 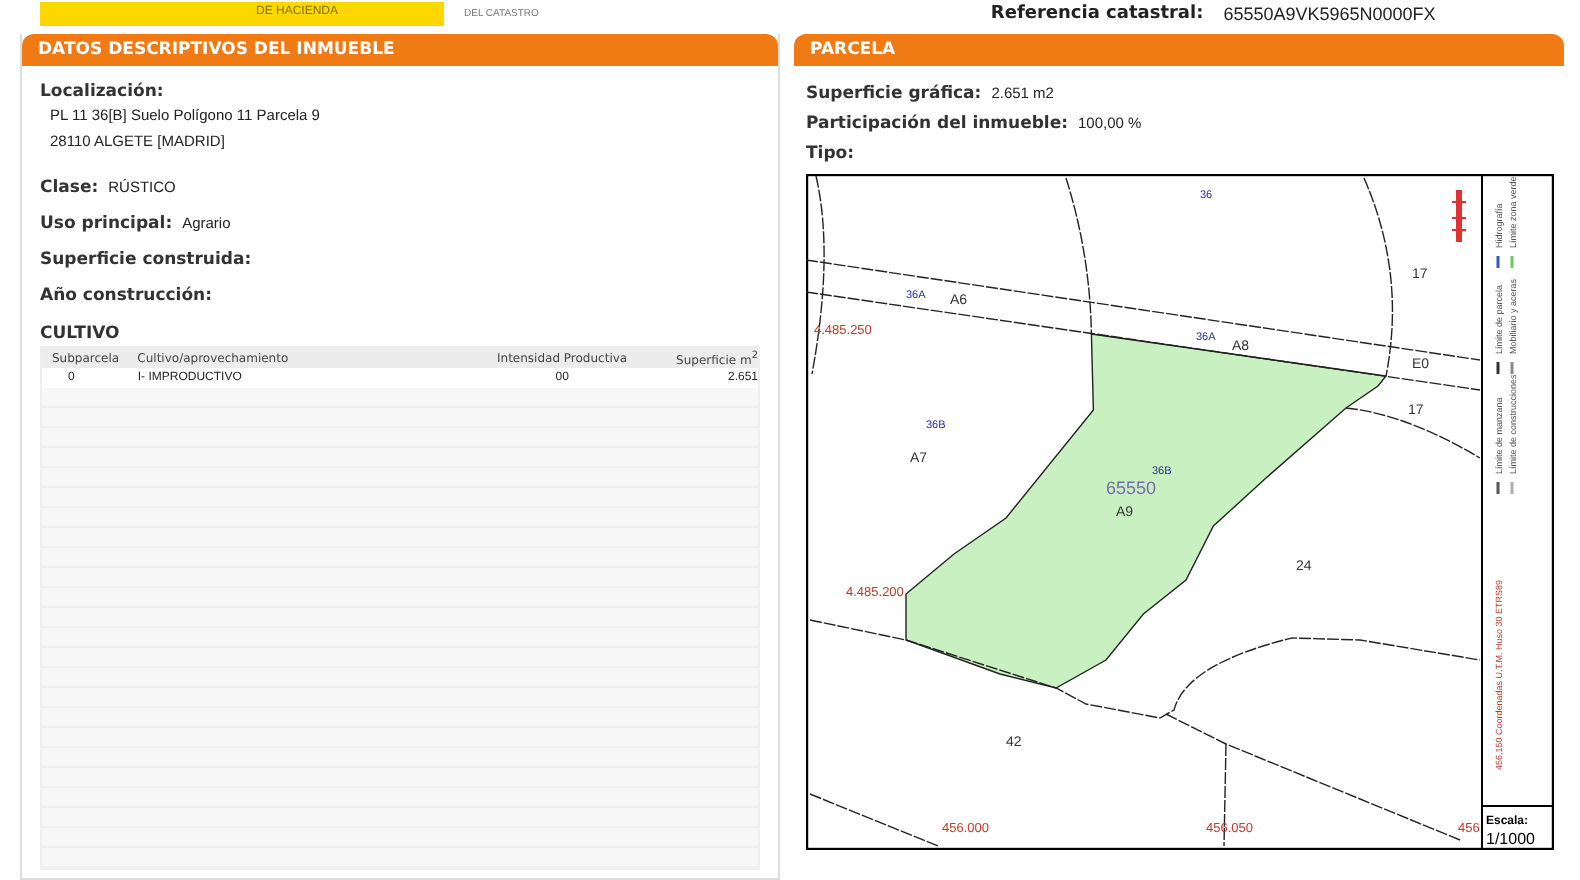 I want to click on field-label: Superficie gráfica:, so click(x=894, y=94).